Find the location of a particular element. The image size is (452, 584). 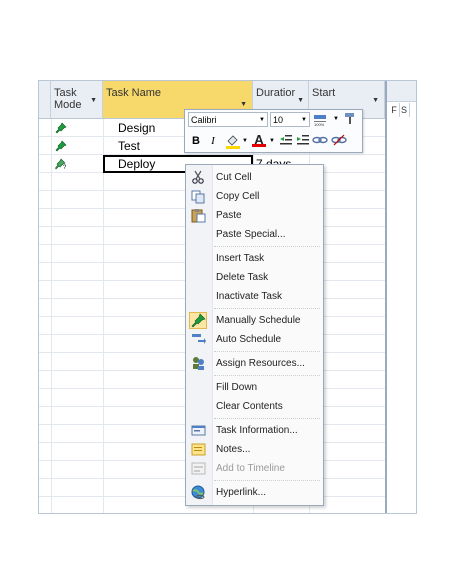

font-name-value: Calibri is located at coordinates (204, 120).